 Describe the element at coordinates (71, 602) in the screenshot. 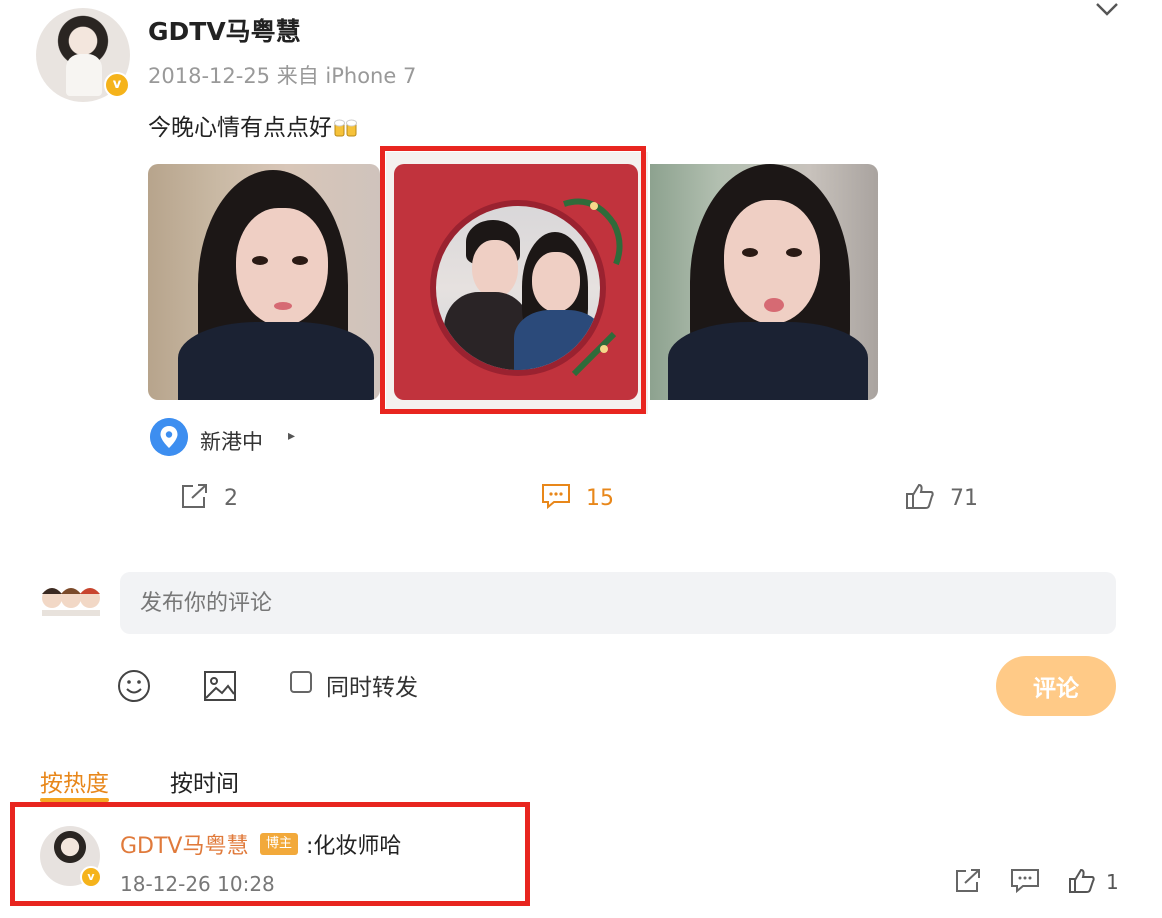

I see `user-avatars-icon` at that location.